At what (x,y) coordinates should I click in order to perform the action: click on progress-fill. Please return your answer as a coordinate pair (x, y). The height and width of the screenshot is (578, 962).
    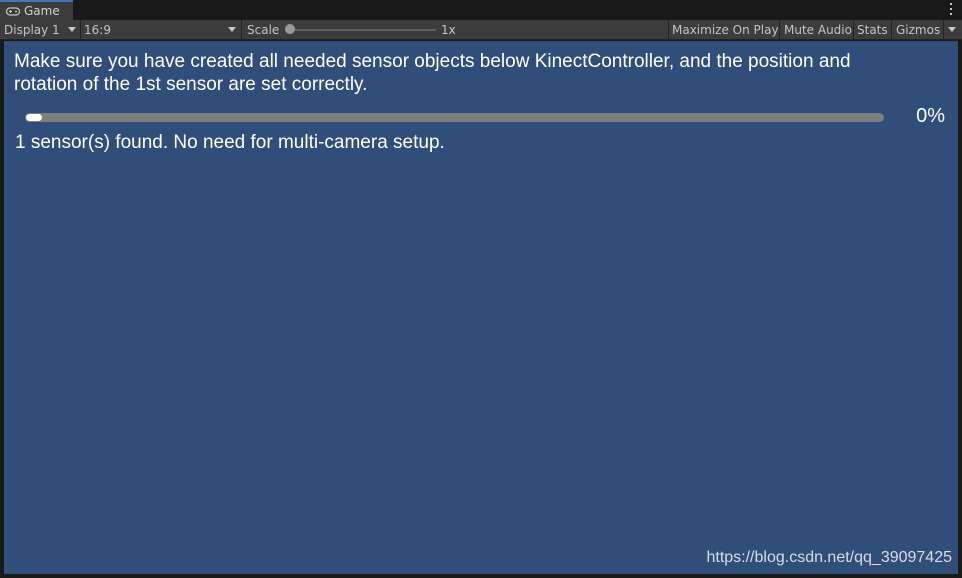
    Looking at the image, I should click on (34, 117).